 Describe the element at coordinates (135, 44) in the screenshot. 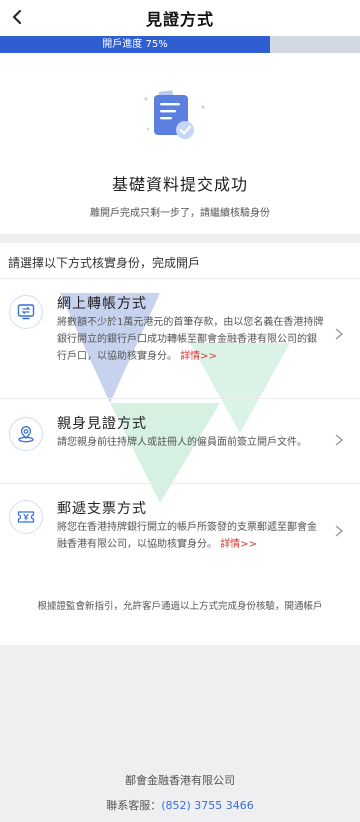

I see `progress-label: 開戶進度 75%` at that location.